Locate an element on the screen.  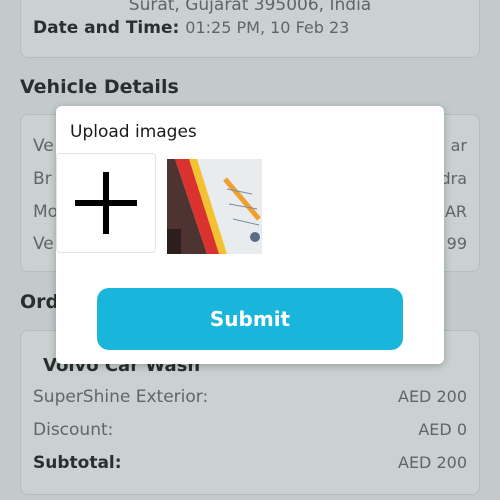
dialog-title: Upload images is located at coordinates (133, 132).